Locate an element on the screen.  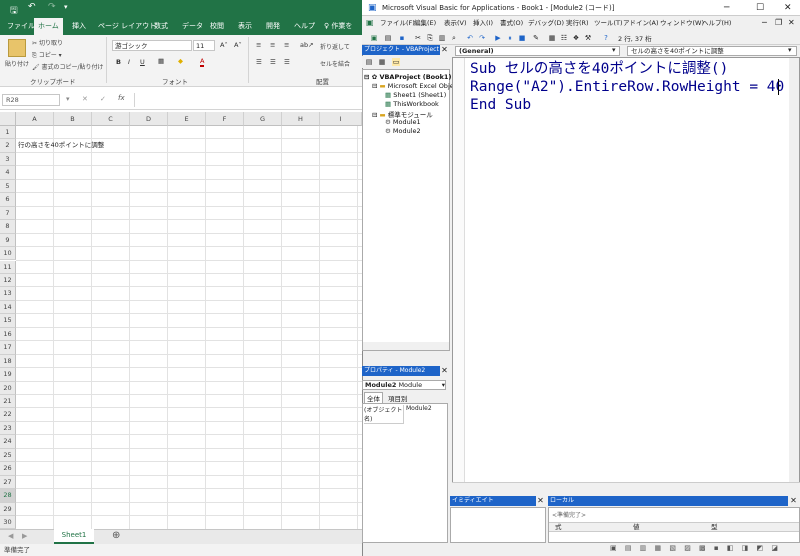
row-header-3: 3 is located at coordinates (8, 159).